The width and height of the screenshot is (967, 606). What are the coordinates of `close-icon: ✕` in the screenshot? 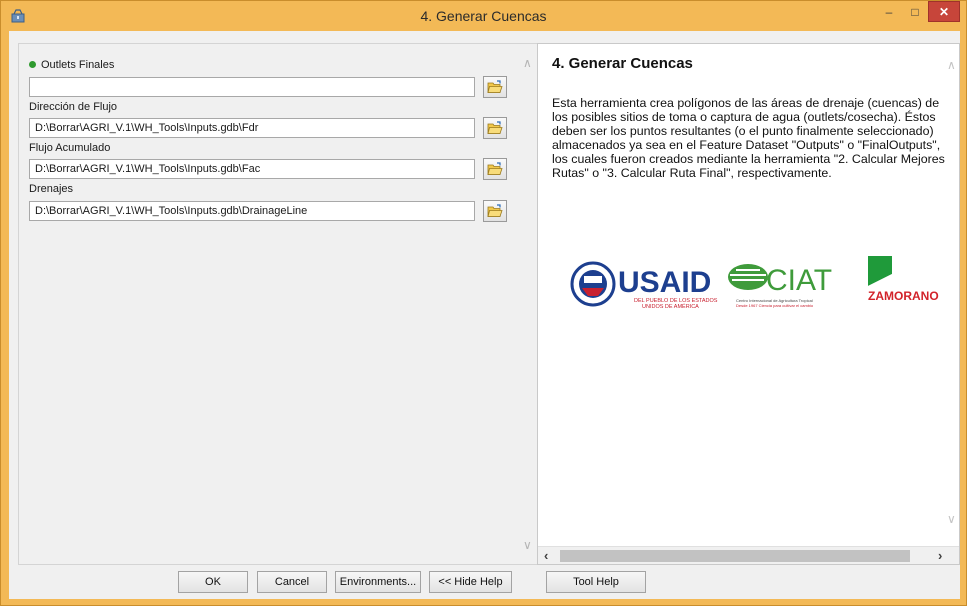 It's located at (944, 11).